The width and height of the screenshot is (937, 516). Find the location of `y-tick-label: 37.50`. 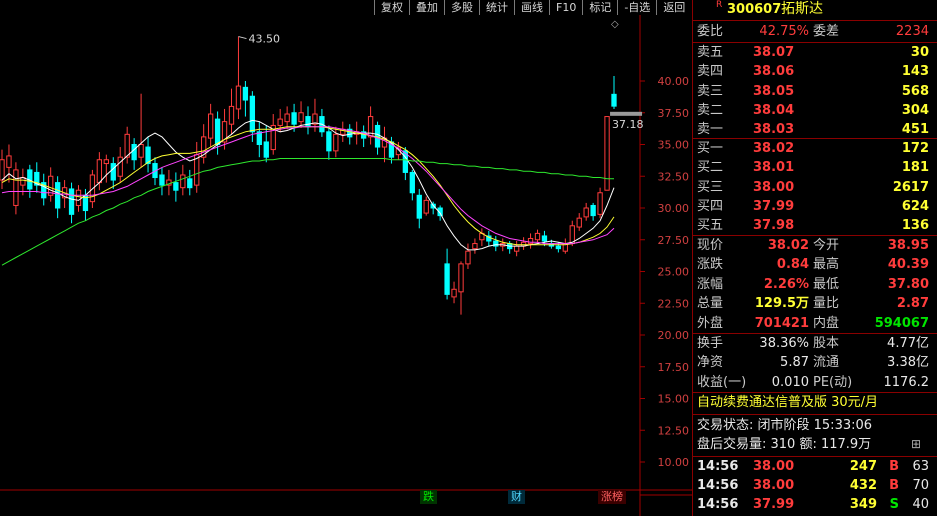

y-tick-label: 37.50 is located at coordinates (674, 113).